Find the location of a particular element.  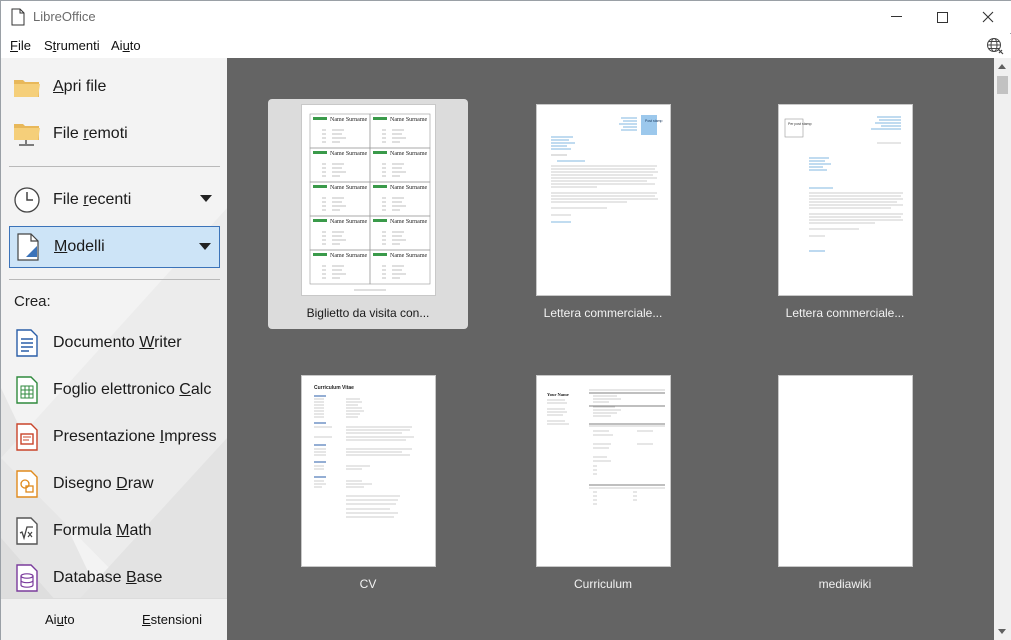

close-icon is located at coordinates (988, 17).